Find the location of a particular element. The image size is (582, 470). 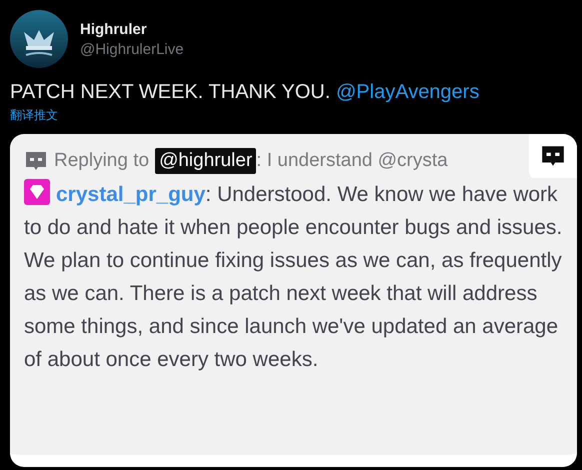

author-name: Highruler is located at coordinates (132, 29).